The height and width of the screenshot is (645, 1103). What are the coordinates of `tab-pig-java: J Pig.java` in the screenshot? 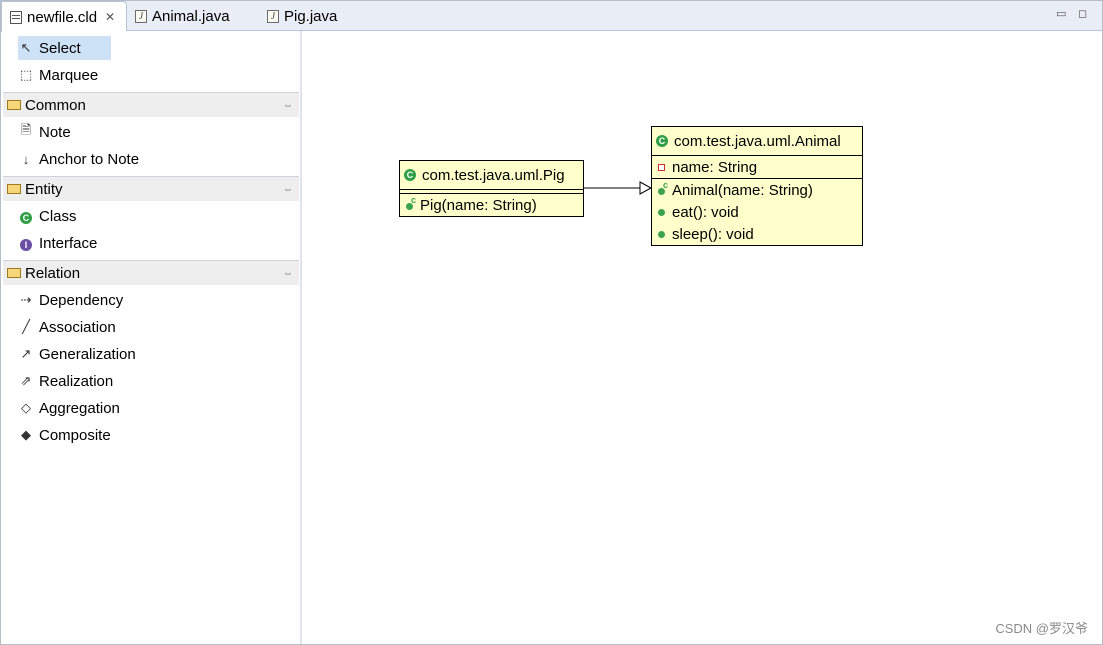 It's located at (309, 16).